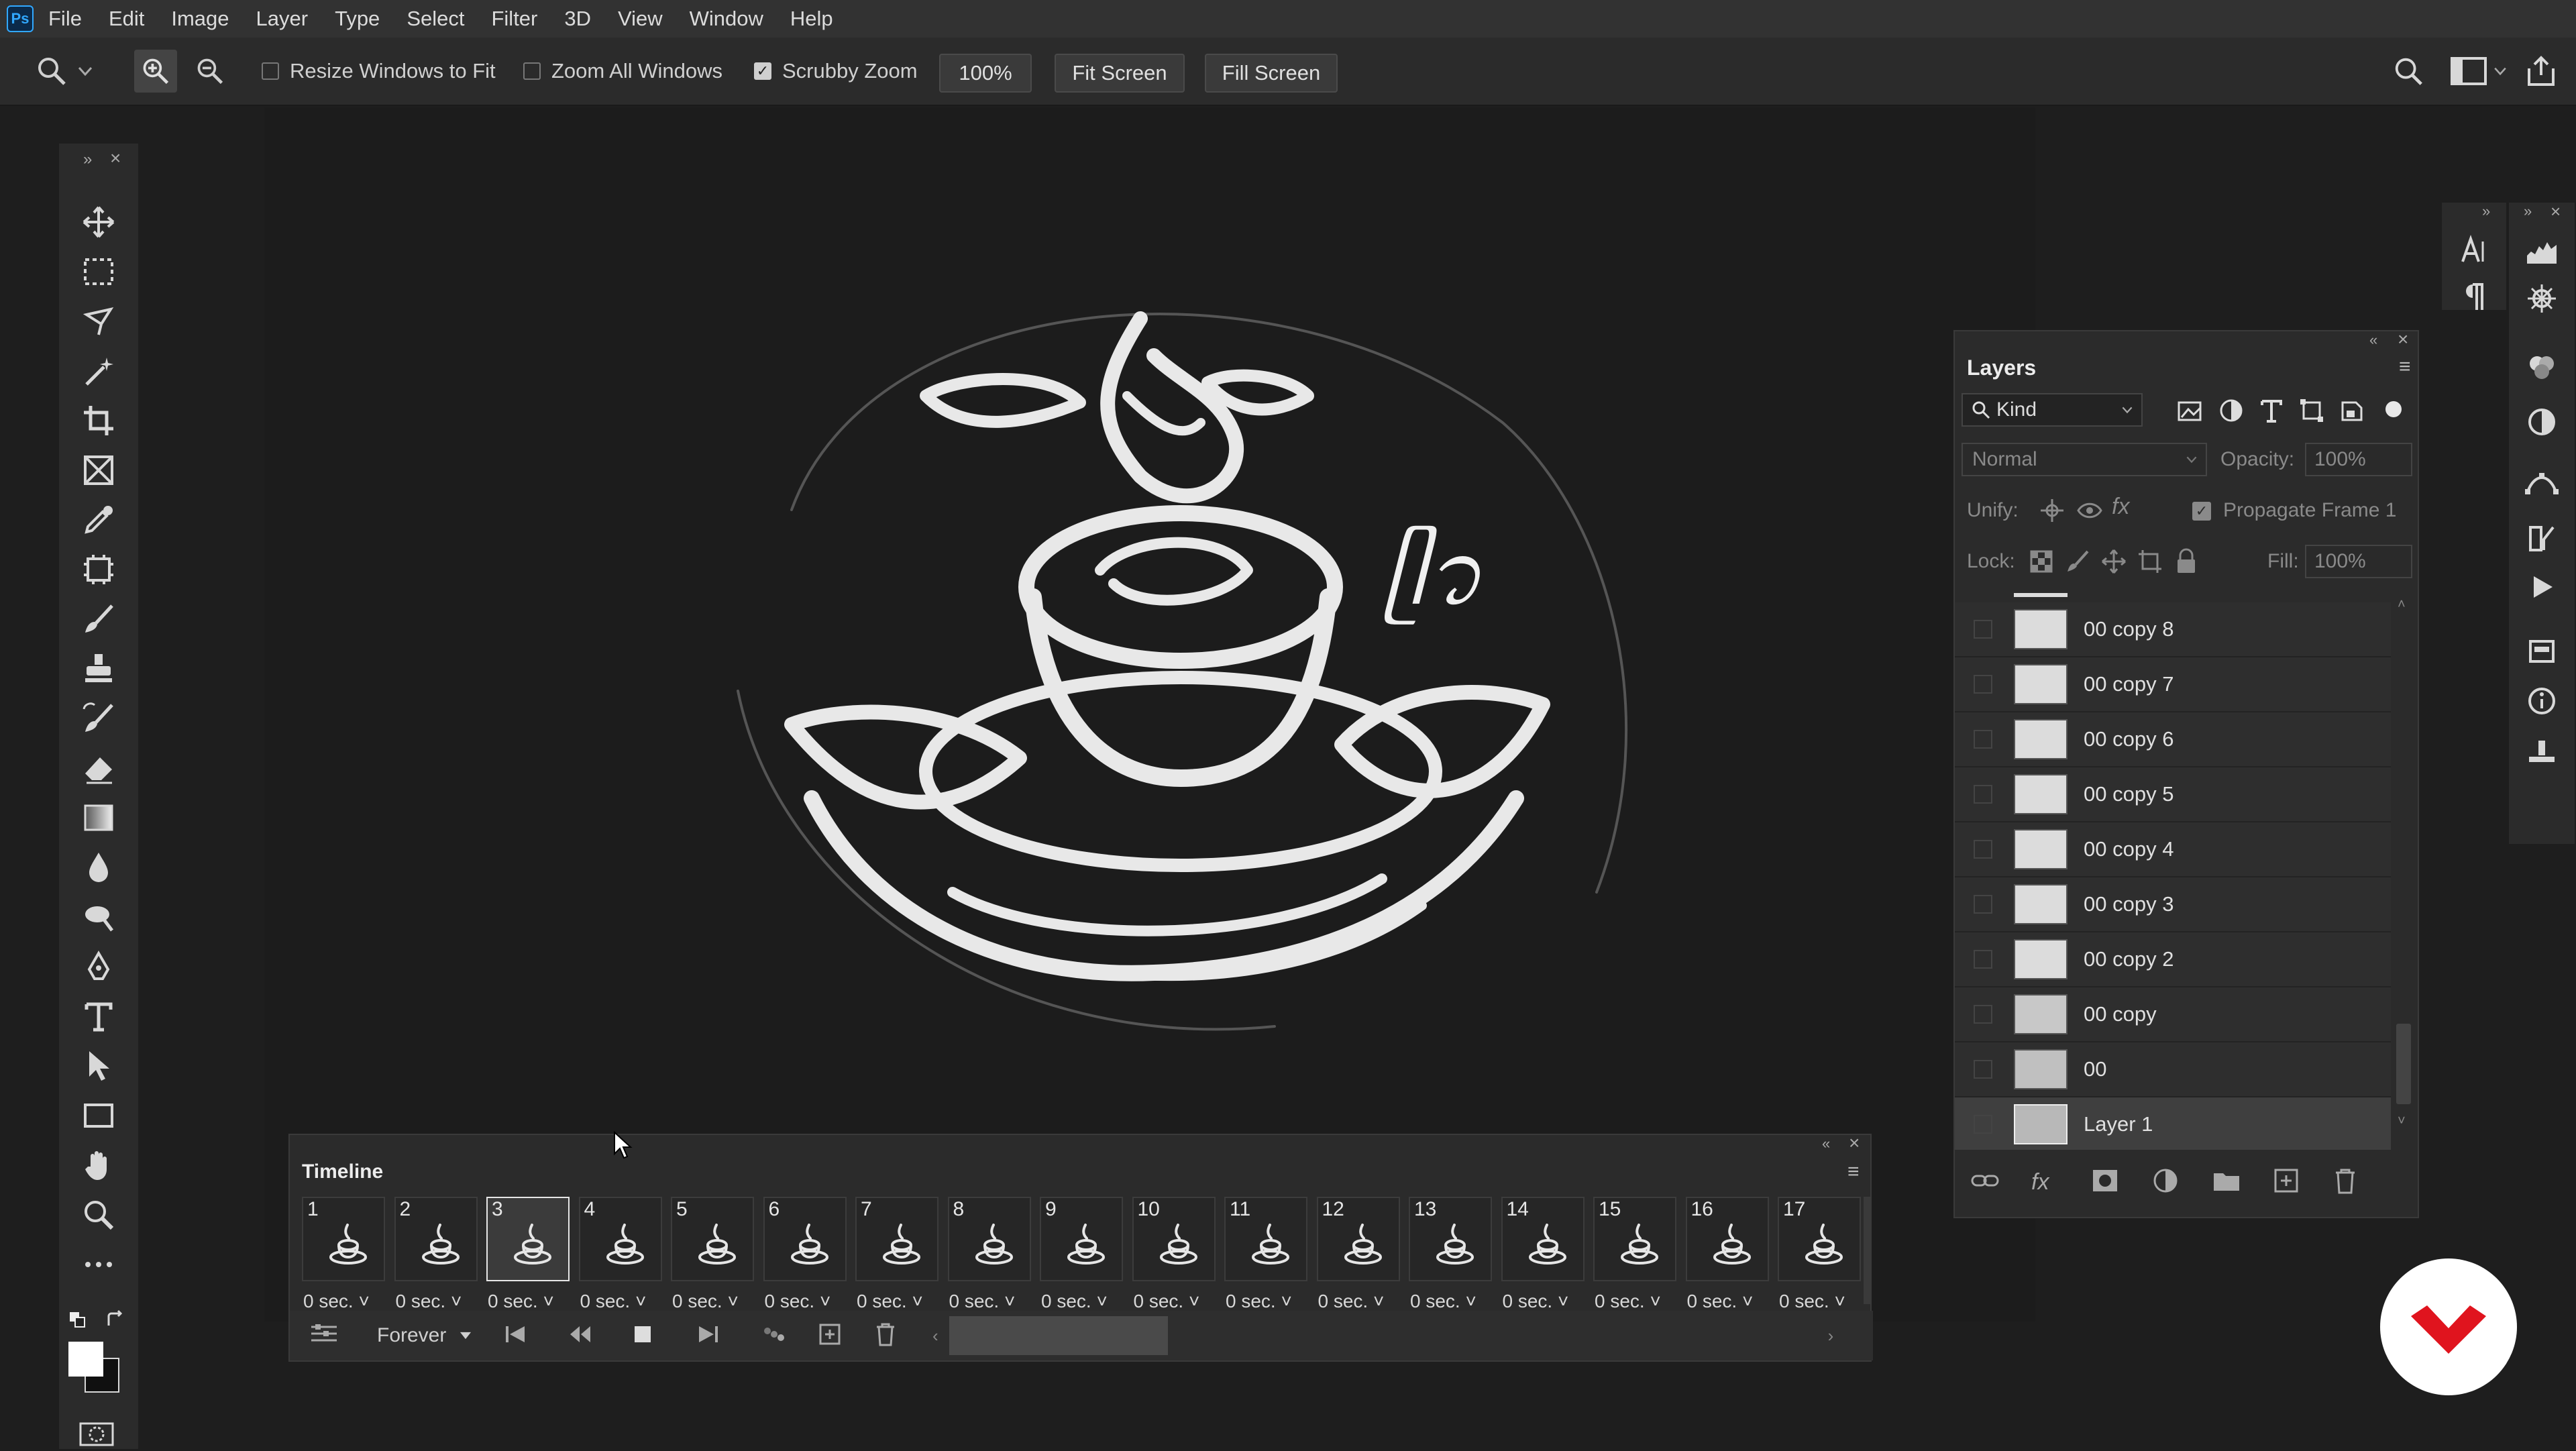 Image resolution: width=2576 pixels, height=1451 pixels. Describe the element at coordinates (2186, 560) in the screenshot. I see `lock-all-icon` at that location.